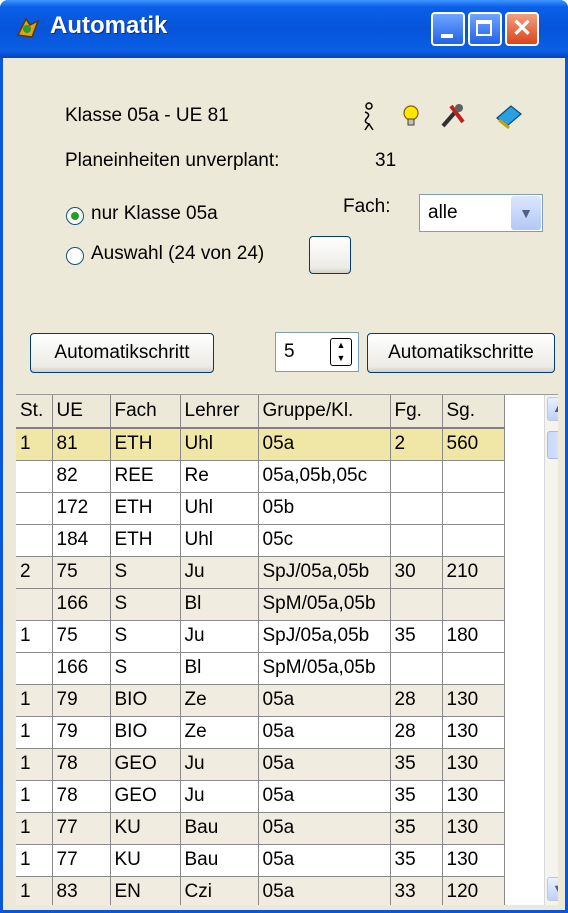 The width and height of the screenshot is (568, 913). Describe the element at coordinates (509, 116) in the screenshot. I see `book-icon` at that location.